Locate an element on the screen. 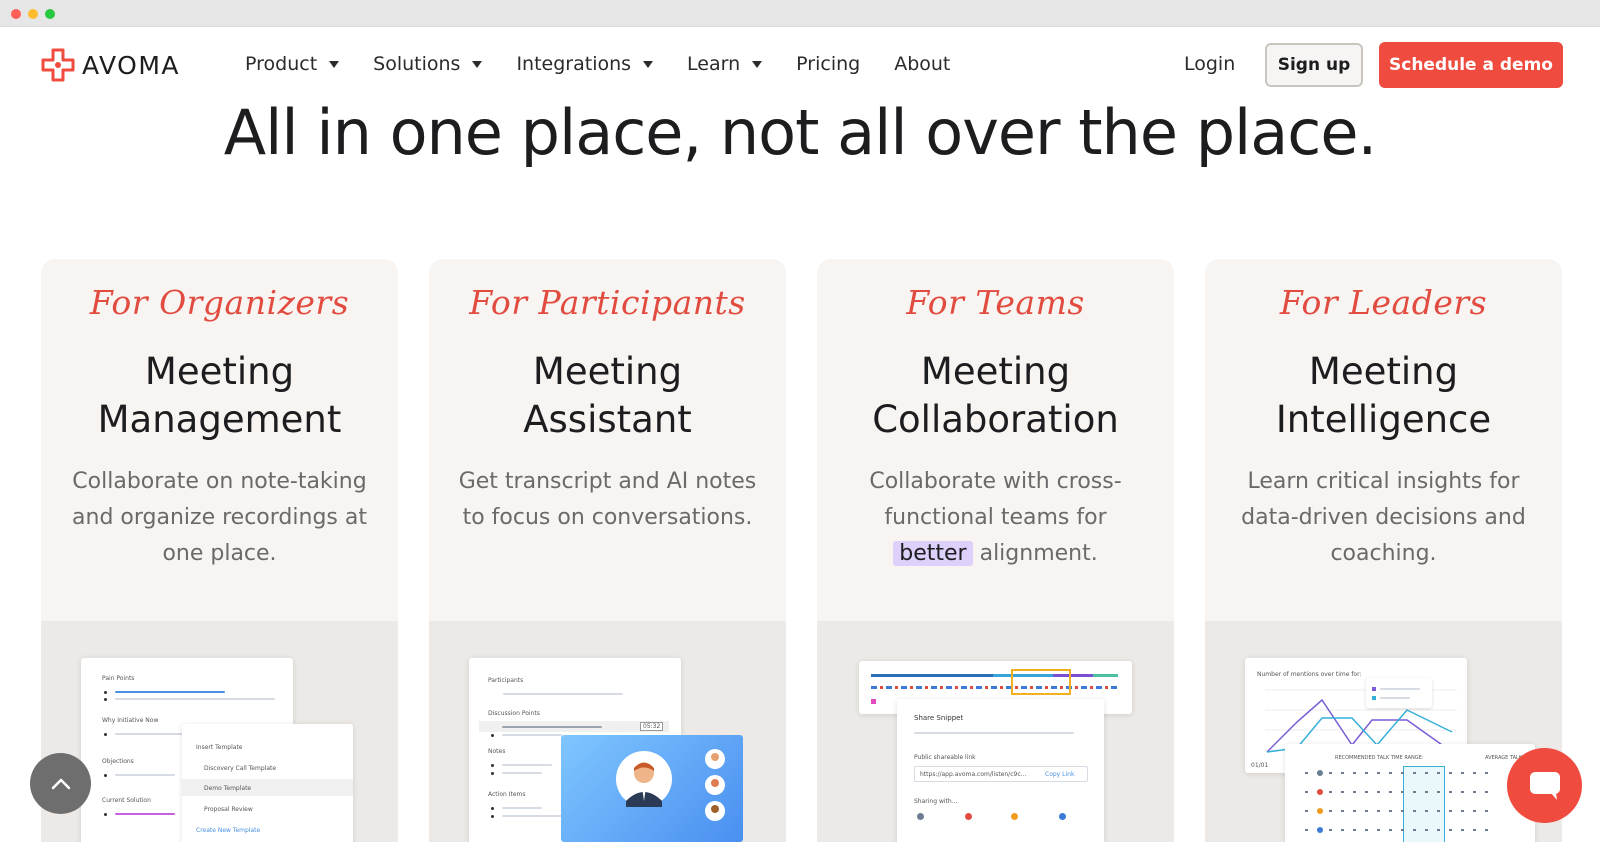  menu-label: Solutions is located at coordinates (417, 64).